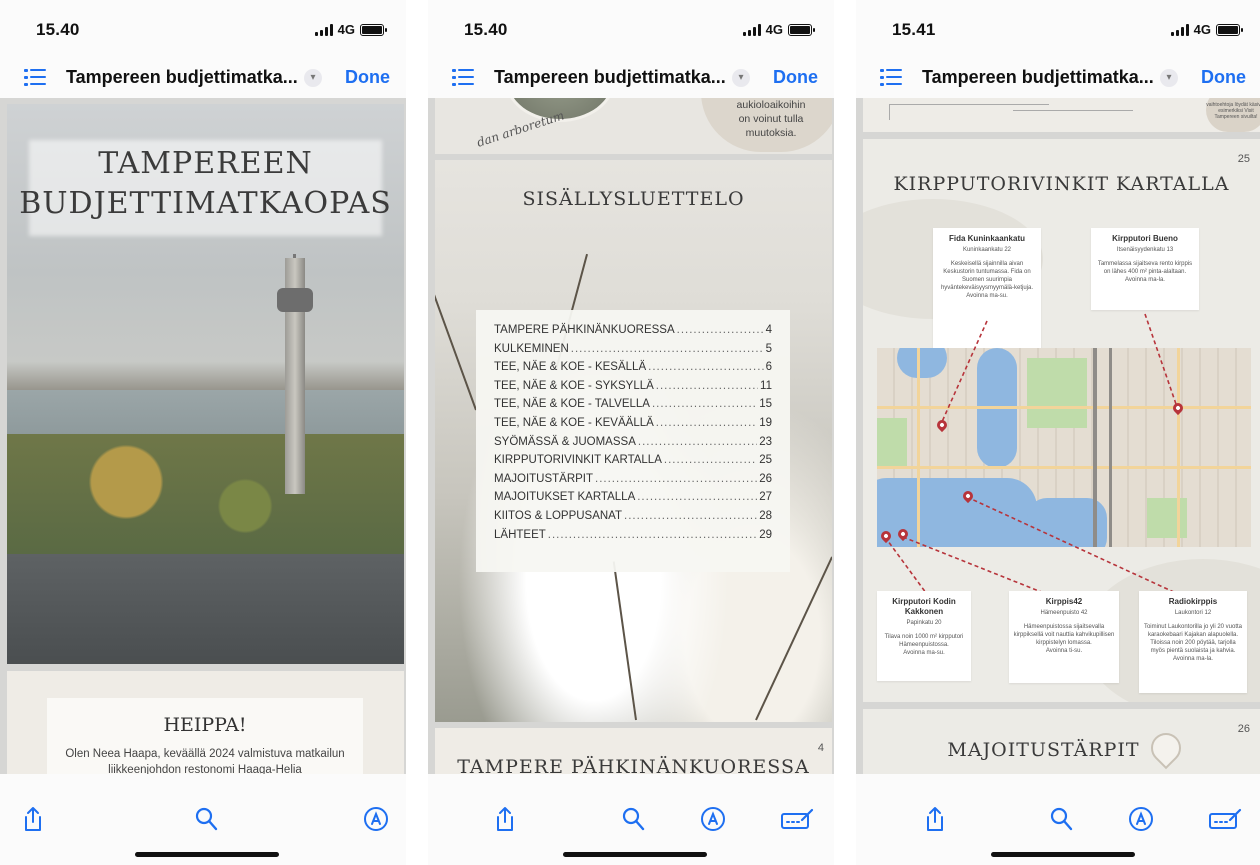 This screenshot has height=865, width=1260. What do you see at coordinates (205, 184) in the screenshot?
I see `cover-title: TAMPEREEN BUDJETTIMATKAOPAS` at bounding box center [205, 184].